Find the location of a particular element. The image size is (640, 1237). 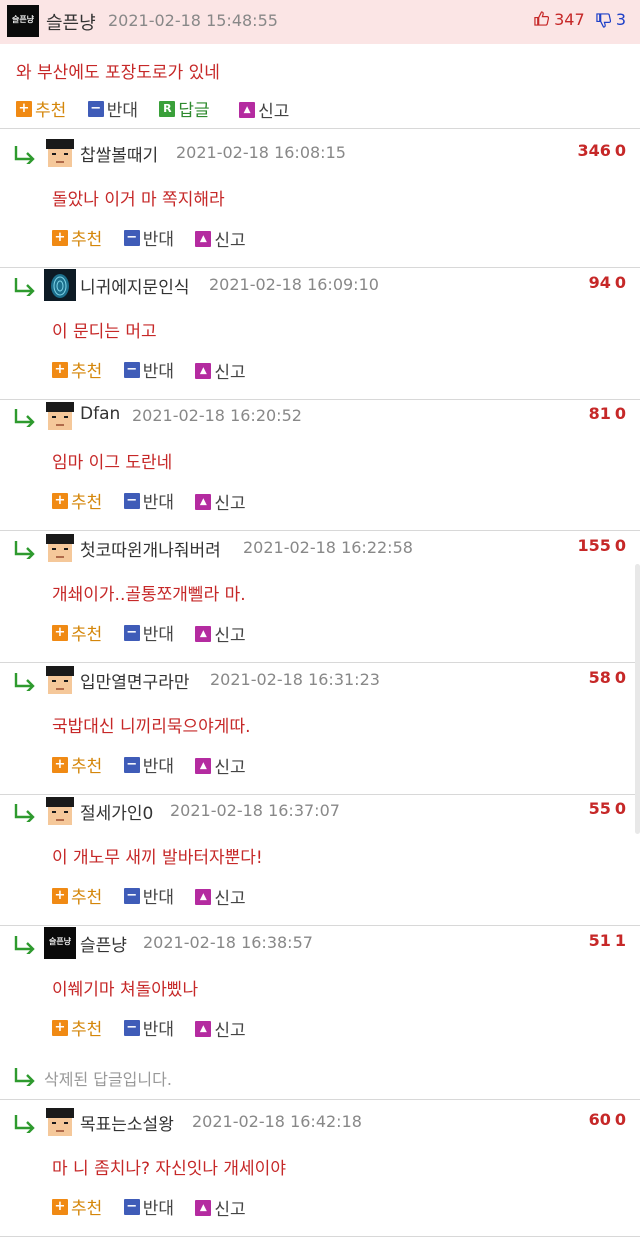

comment-date: 2021-02-18 16:20:52 is located at coordinates (217, 415).